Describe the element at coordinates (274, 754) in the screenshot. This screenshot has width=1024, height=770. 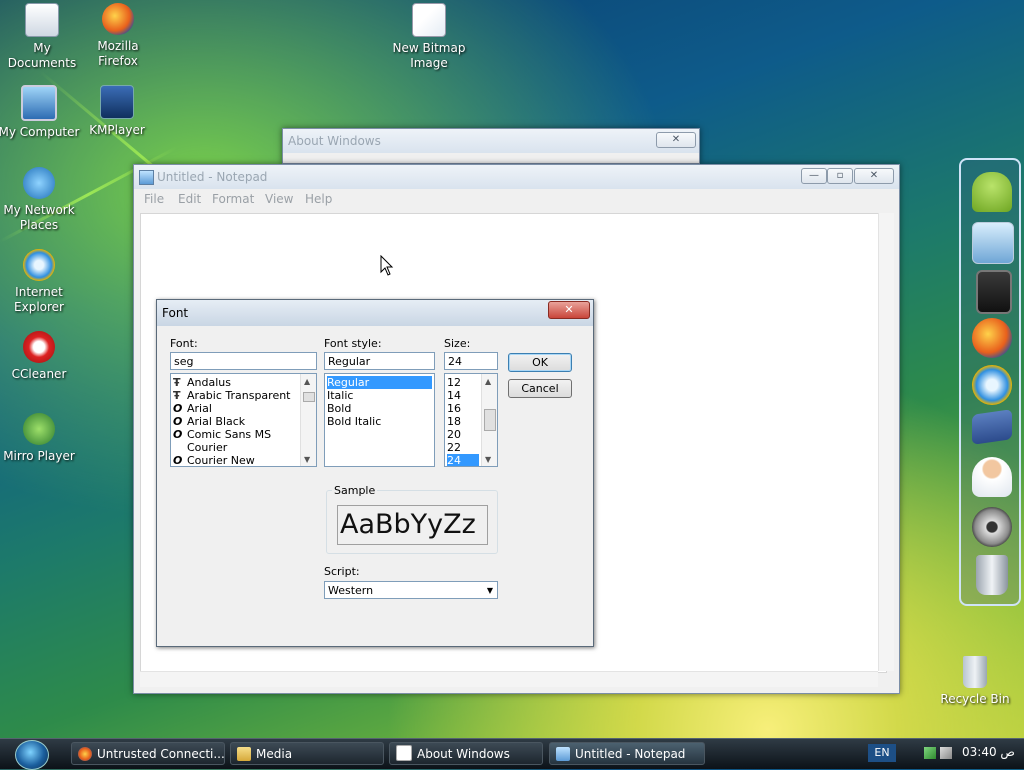
I see `taskbar-button-label: Media` at that location.